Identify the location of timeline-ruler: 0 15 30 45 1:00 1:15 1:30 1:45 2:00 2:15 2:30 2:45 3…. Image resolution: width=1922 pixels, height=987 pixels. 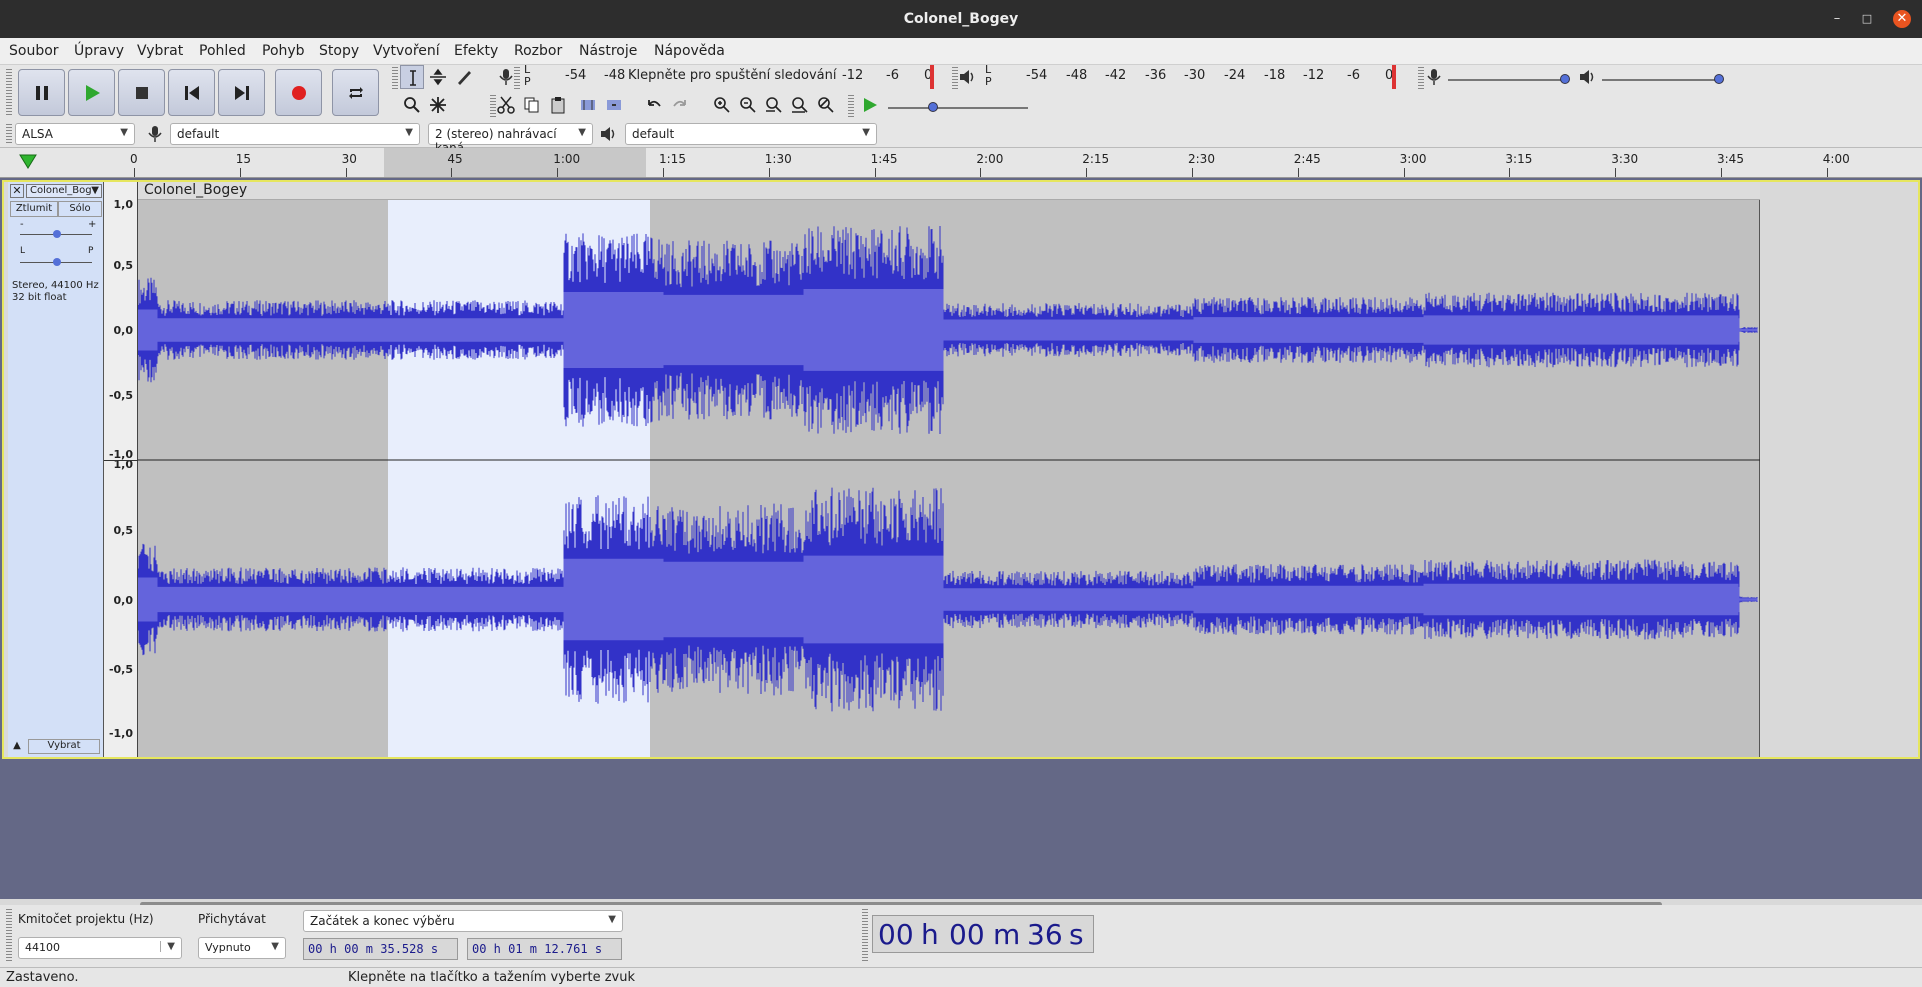
(961, 163).